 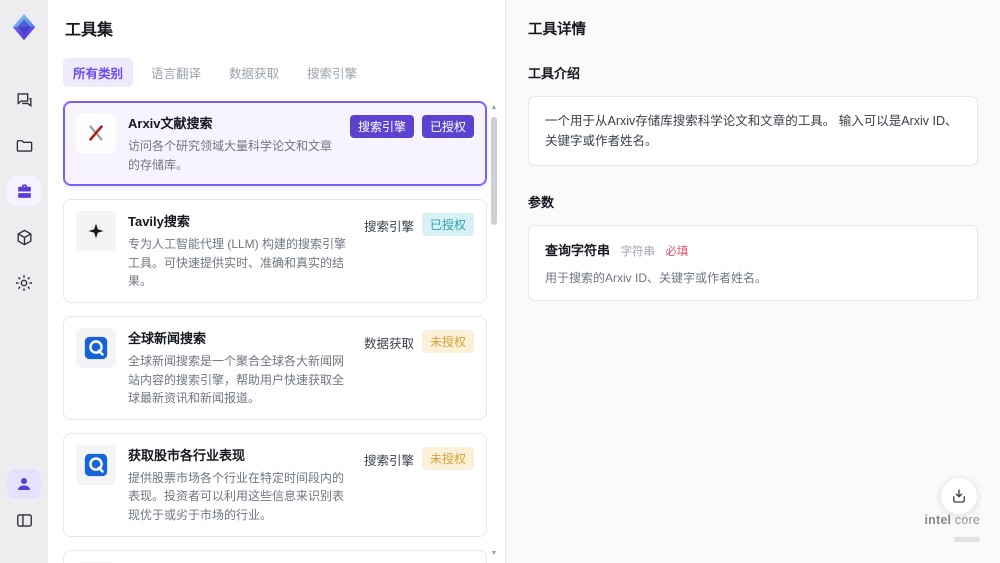 What do you see at coordinates (24, 27) in the screenshot?
I see `app-logo-icon` at bounding box center [24, 27].